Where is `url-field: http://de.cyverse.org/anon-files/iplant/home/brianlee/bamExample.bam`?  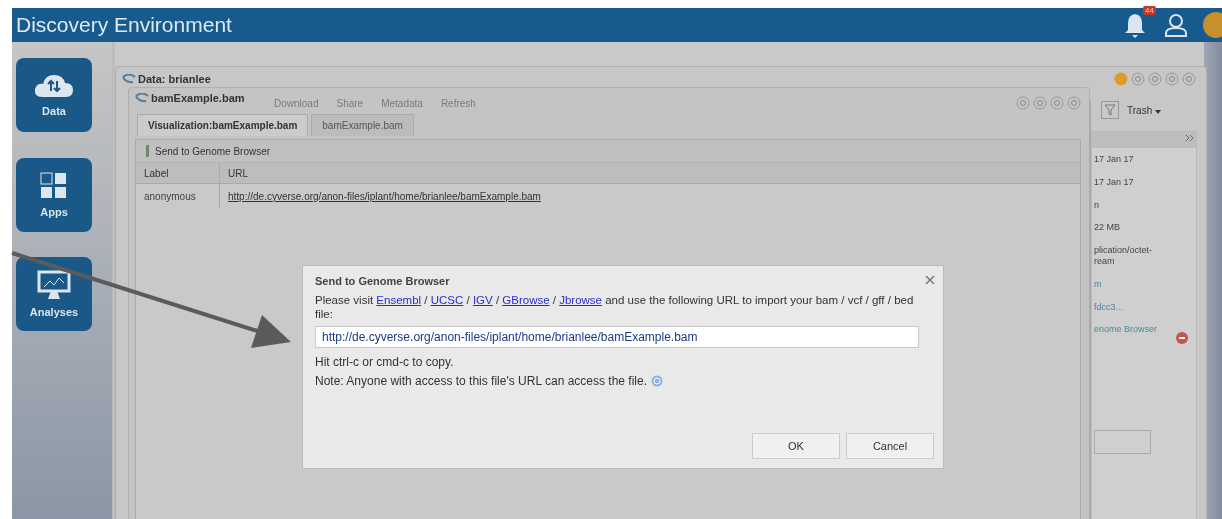 url-field: http://de.cyverse.org/anon-files/iplant/home/brianlee/bamExample.bam is located at coordinates (617, 336).